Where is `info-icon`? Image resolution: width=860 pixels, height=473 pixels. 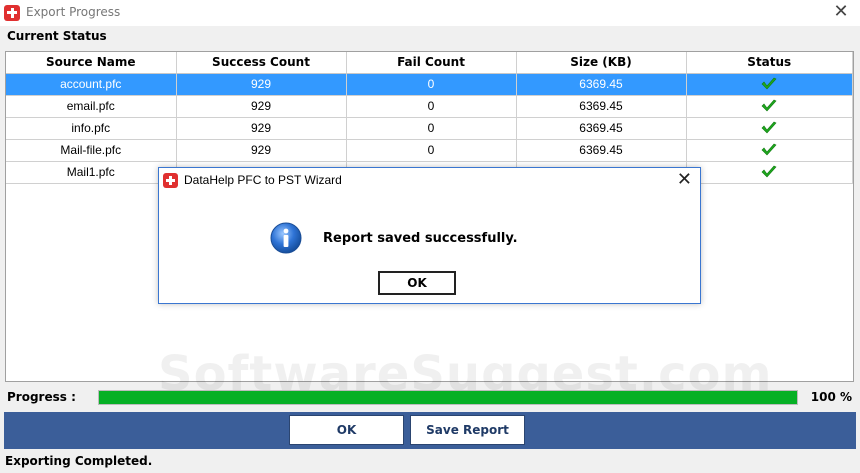 info-icon is located at coordinates (286, 238).